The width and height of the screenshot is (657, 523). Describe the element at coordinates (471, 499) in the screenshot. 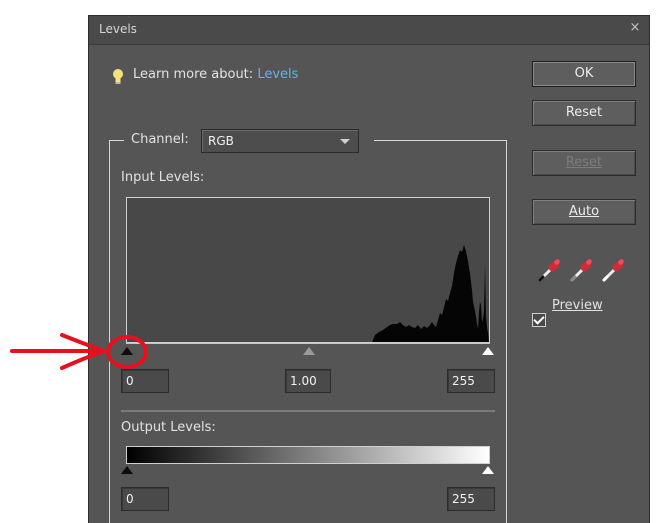

I see `output-white-field: 255` at that location.